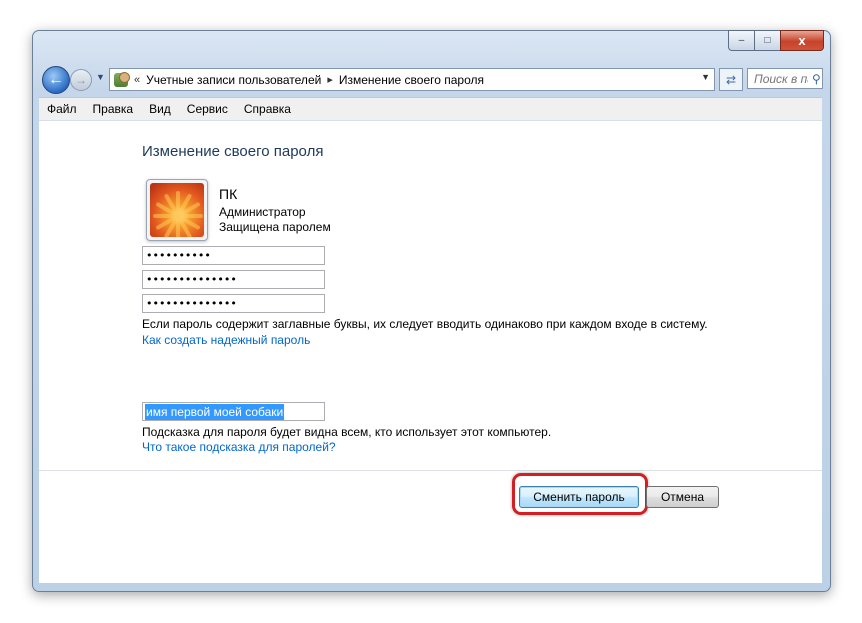 This screenshot has width=862, height=623. Describe the element at coordinates (430, 470) in the screenshot. I see `divider` at that location.